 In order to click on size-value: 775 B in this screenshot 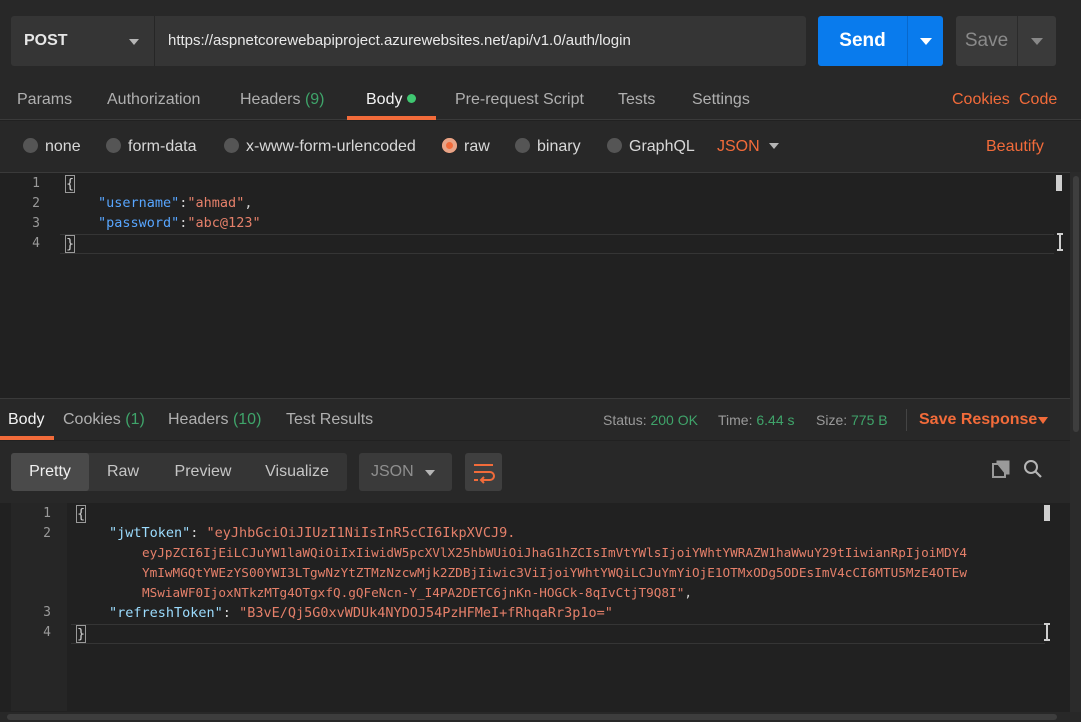, I will do `click(869, 420)`.